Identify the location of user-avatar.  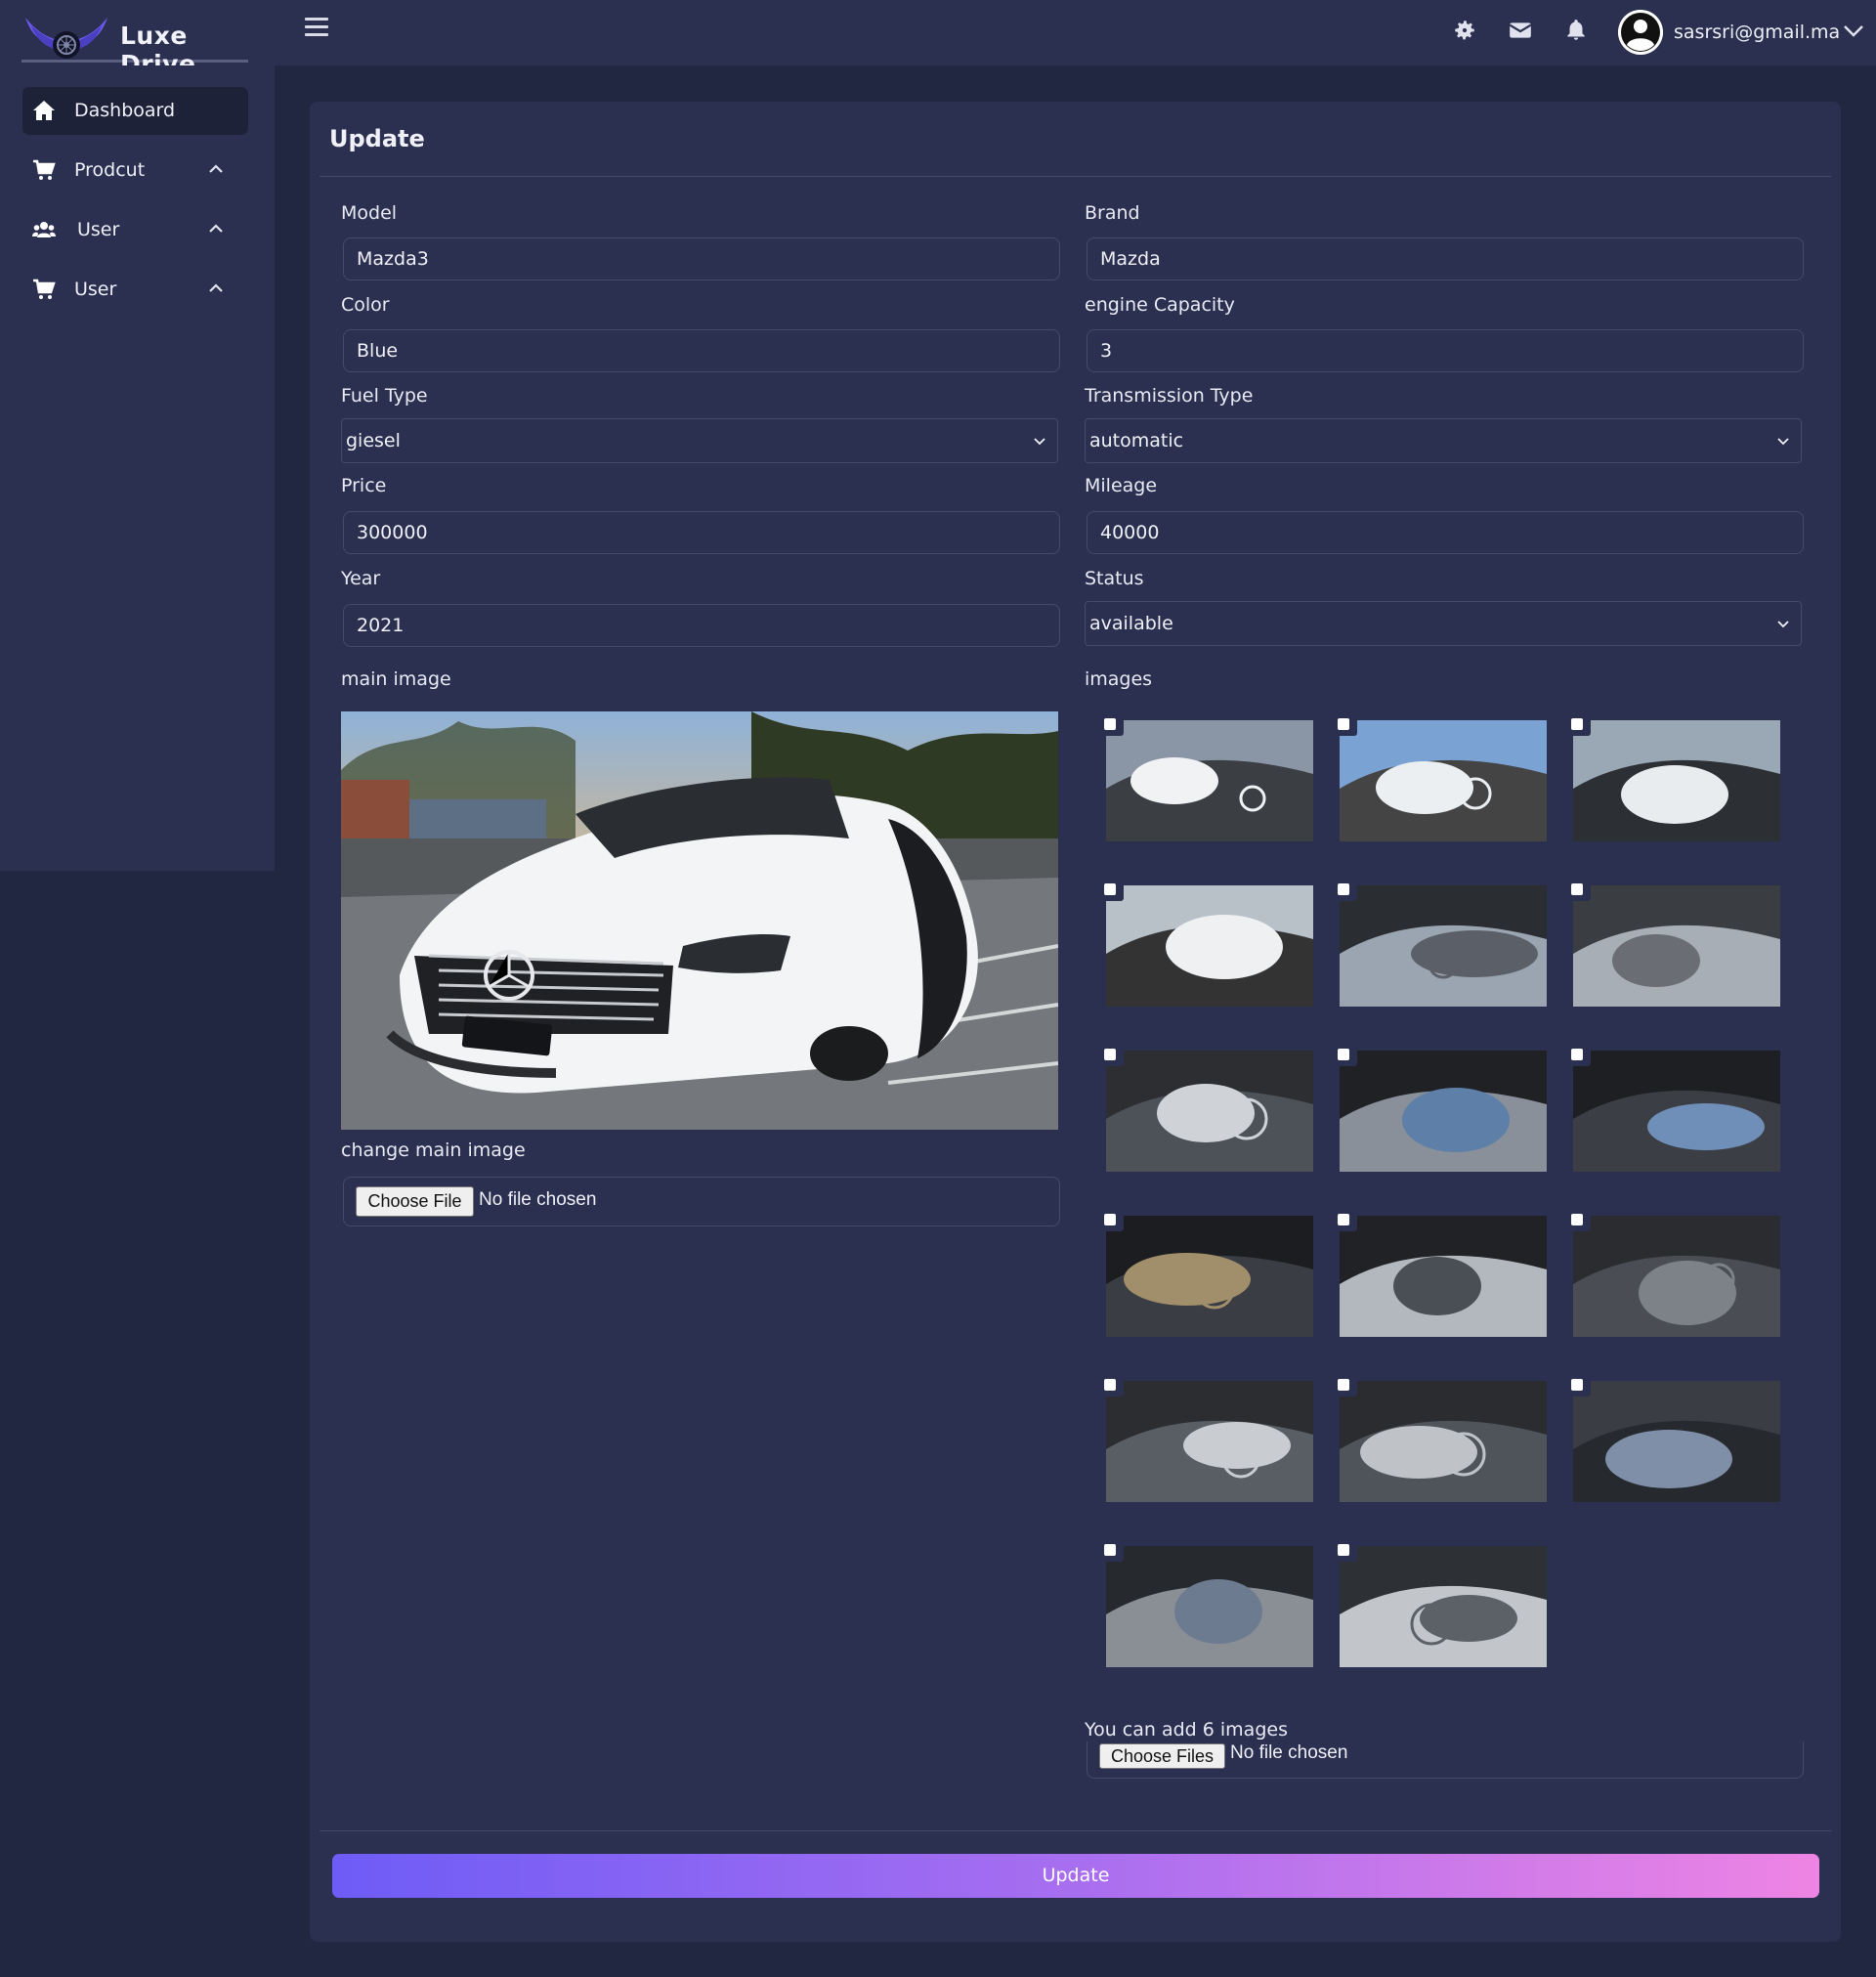
(1640, 32).